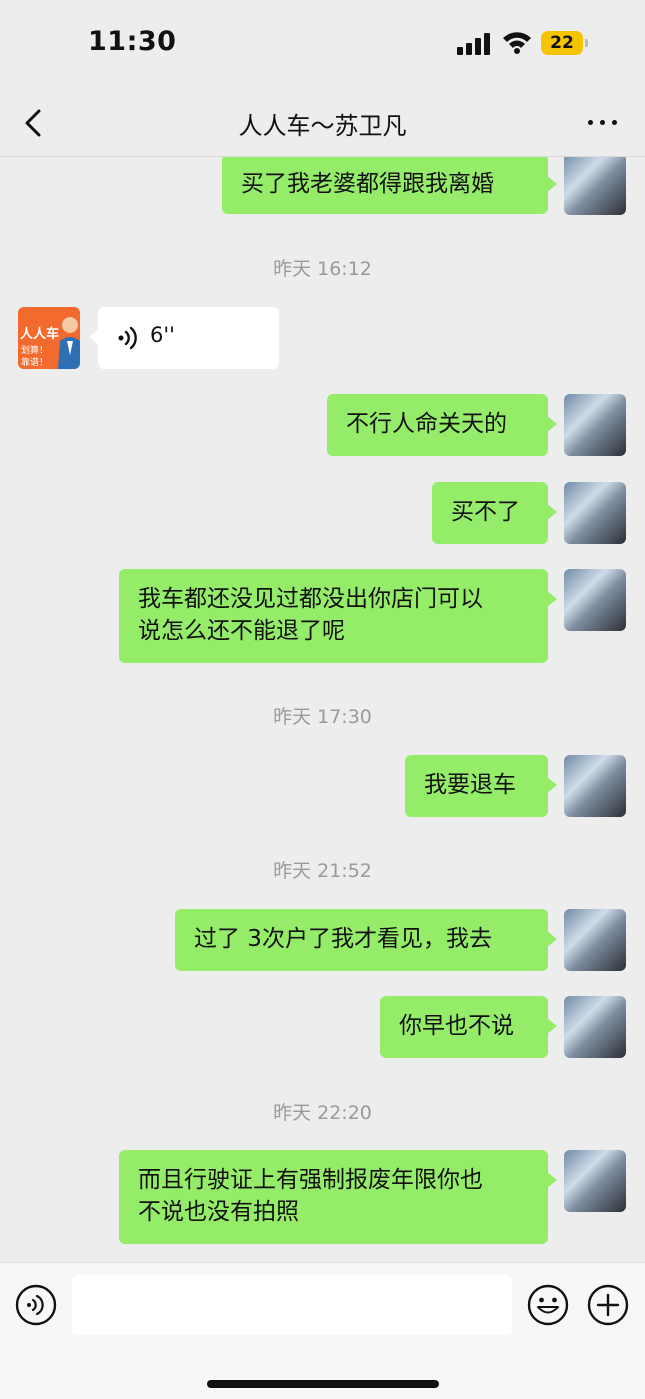 The width and height of the screenshot is (645, 1399). Describe the element at coordinates (494, 513) in the screenshot. I see `message-bubble: 买不了` at that location.